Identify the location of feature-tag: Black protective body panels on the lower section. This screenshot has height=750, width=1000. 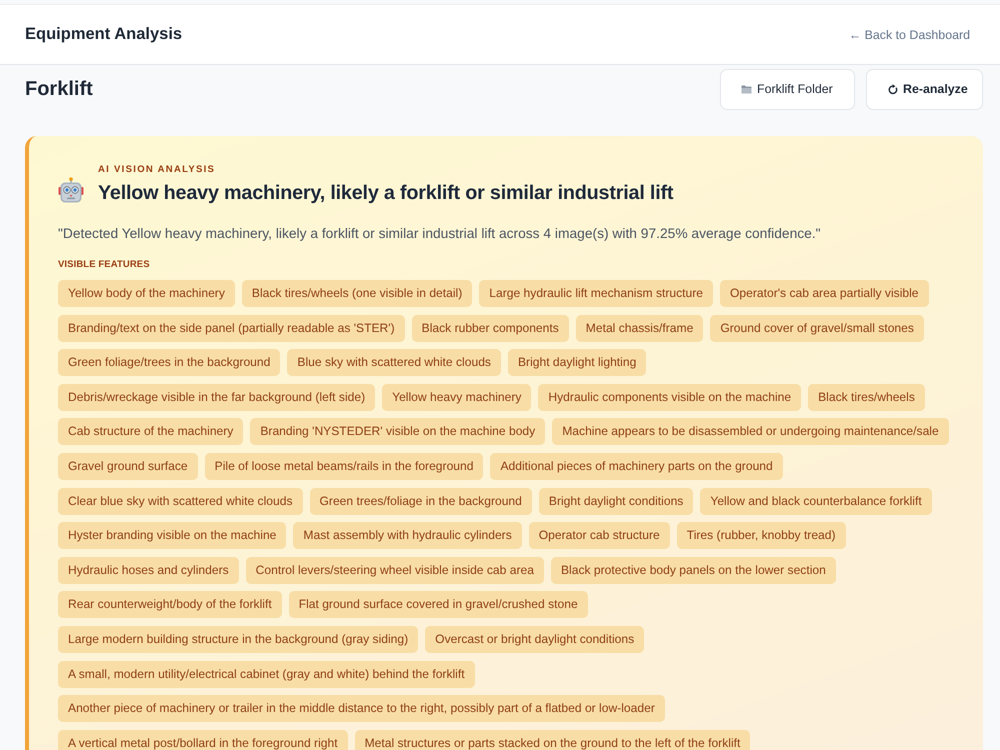
(693, 570).